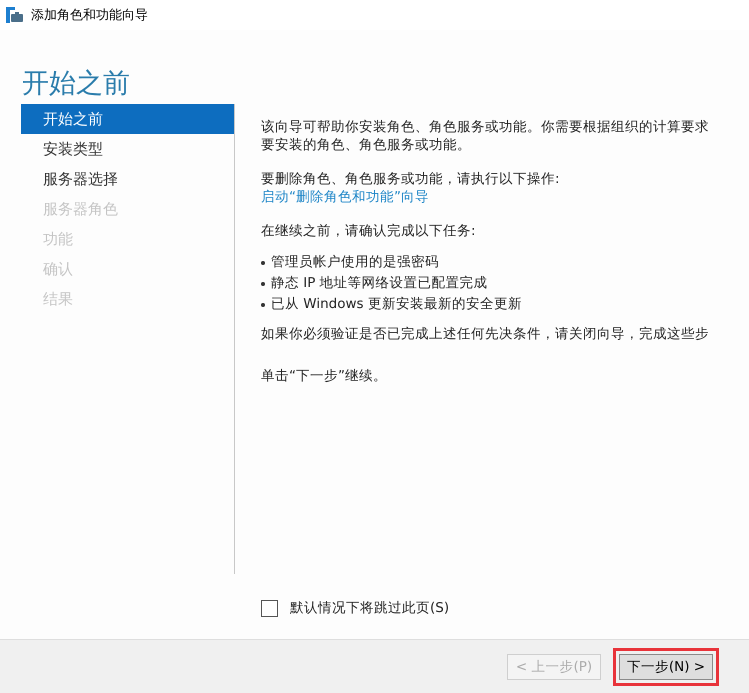  I want to click on tasks-intro: 在继续之前，请确认完成以下任务:, so click(369, 231).